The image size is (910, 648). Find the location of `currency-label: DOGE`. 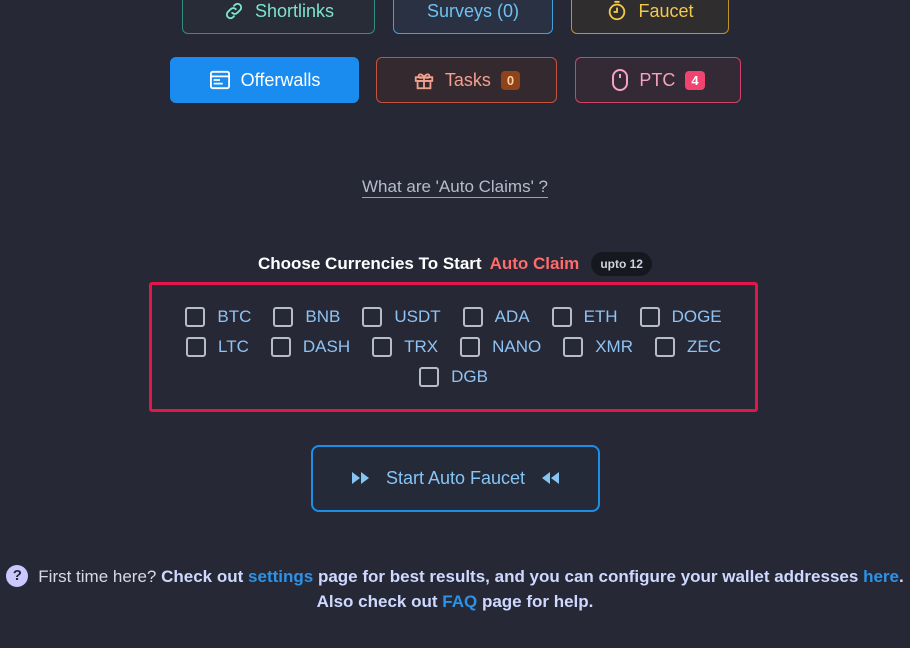

currency-label: DOGE is located at coordinates (696, 316).